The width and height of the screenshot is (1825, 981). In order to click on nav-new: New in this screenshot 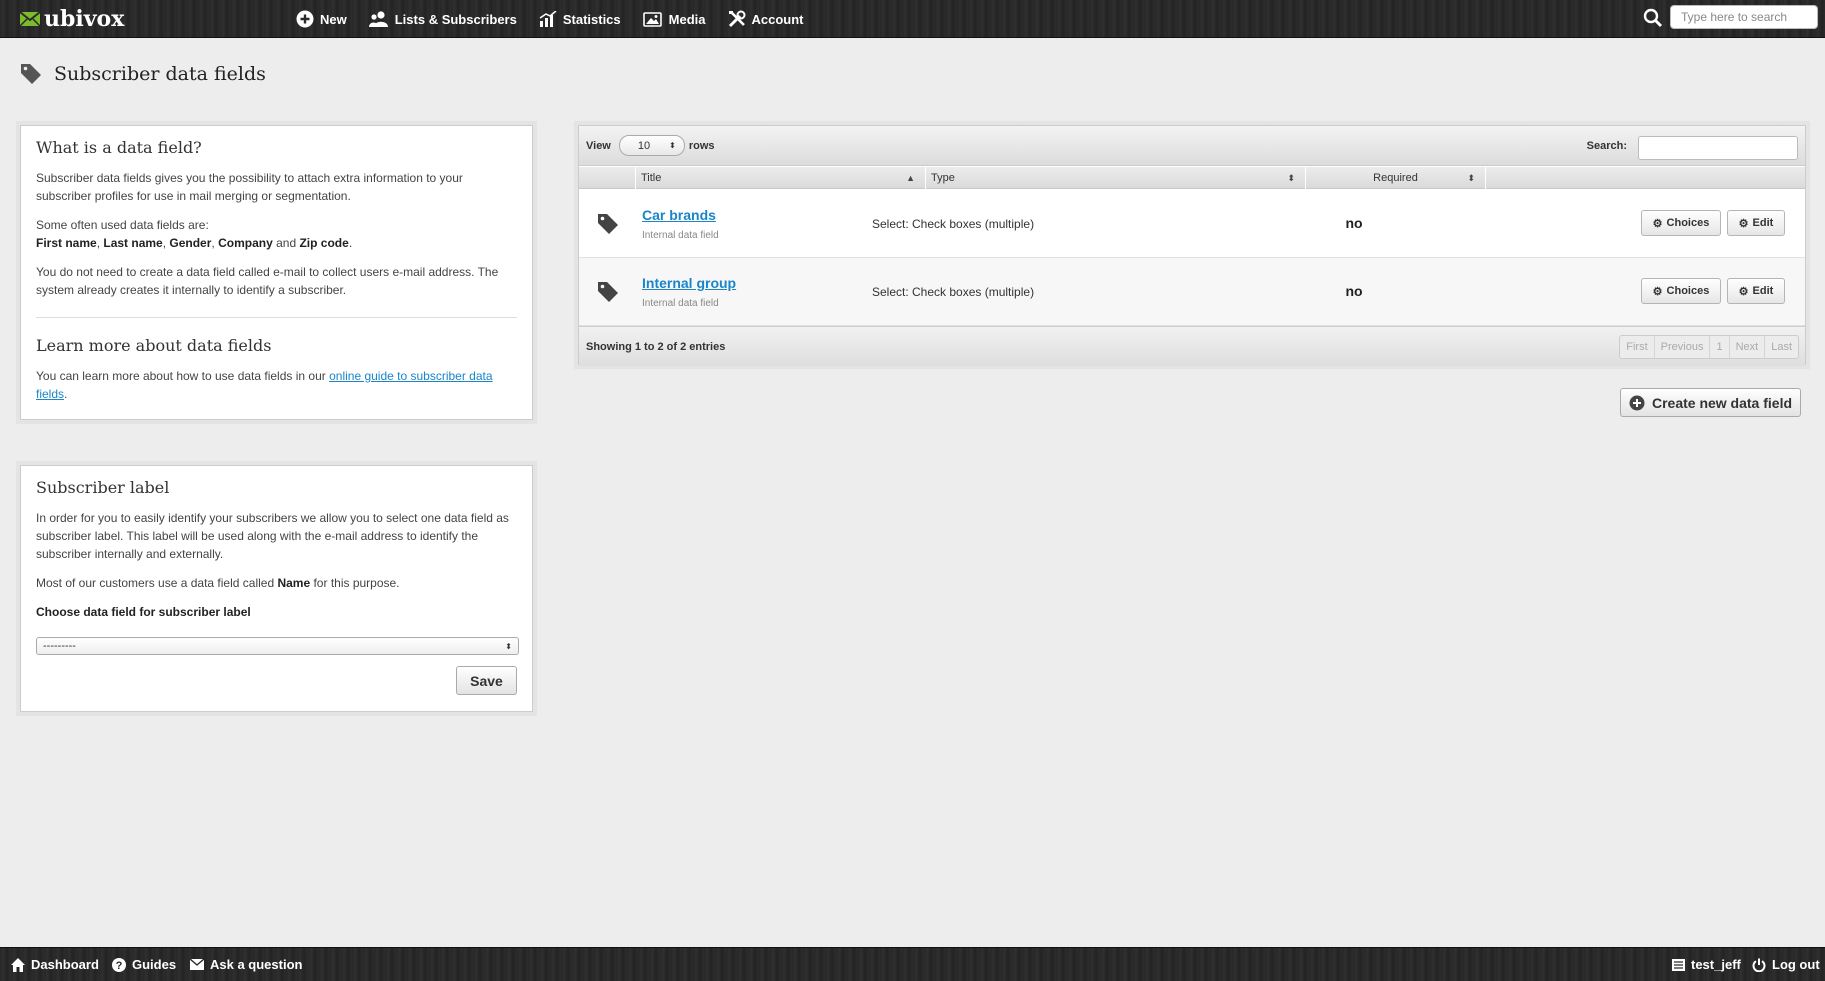, I will do `click(321, 19)`.